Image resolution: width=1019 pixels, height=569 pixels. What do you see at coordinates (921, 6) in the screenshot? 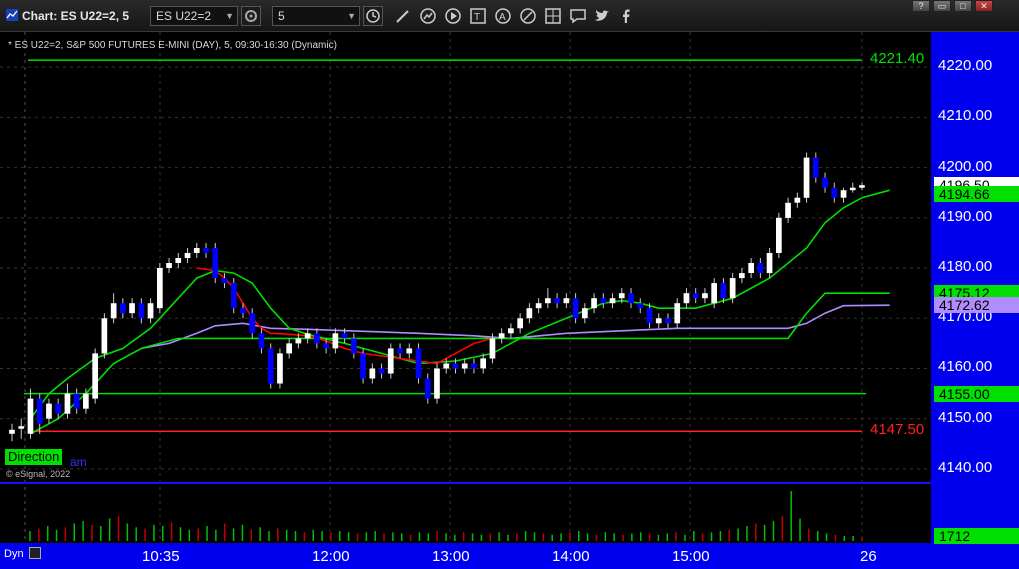
I see `help-button: ?` at bounding box center [921, 6].